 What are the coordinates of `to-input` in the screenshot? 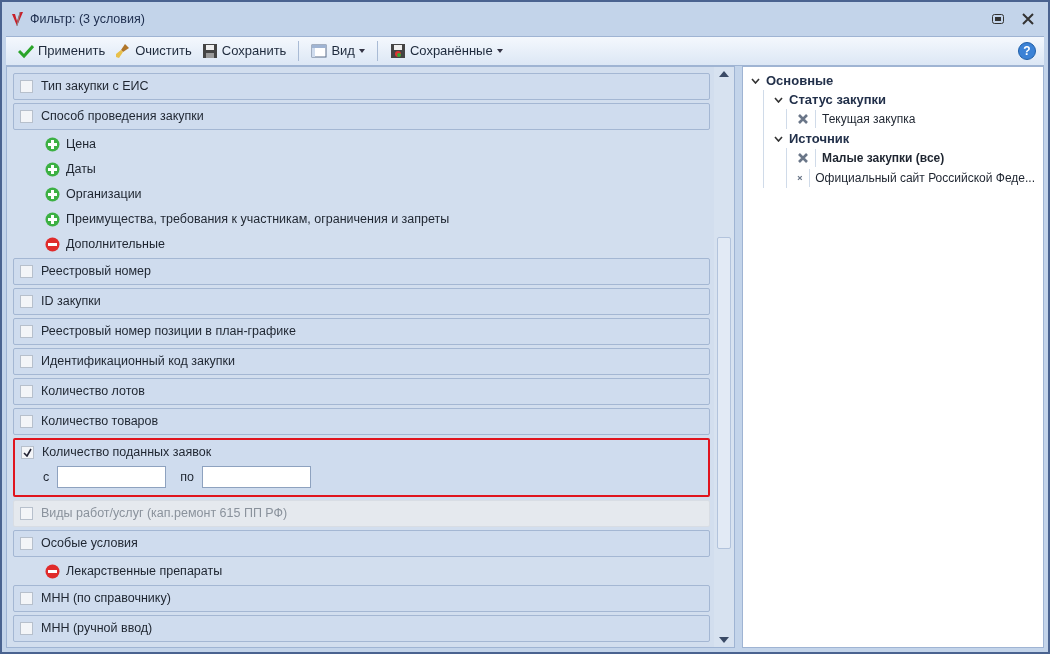 It's located at (256, 477).